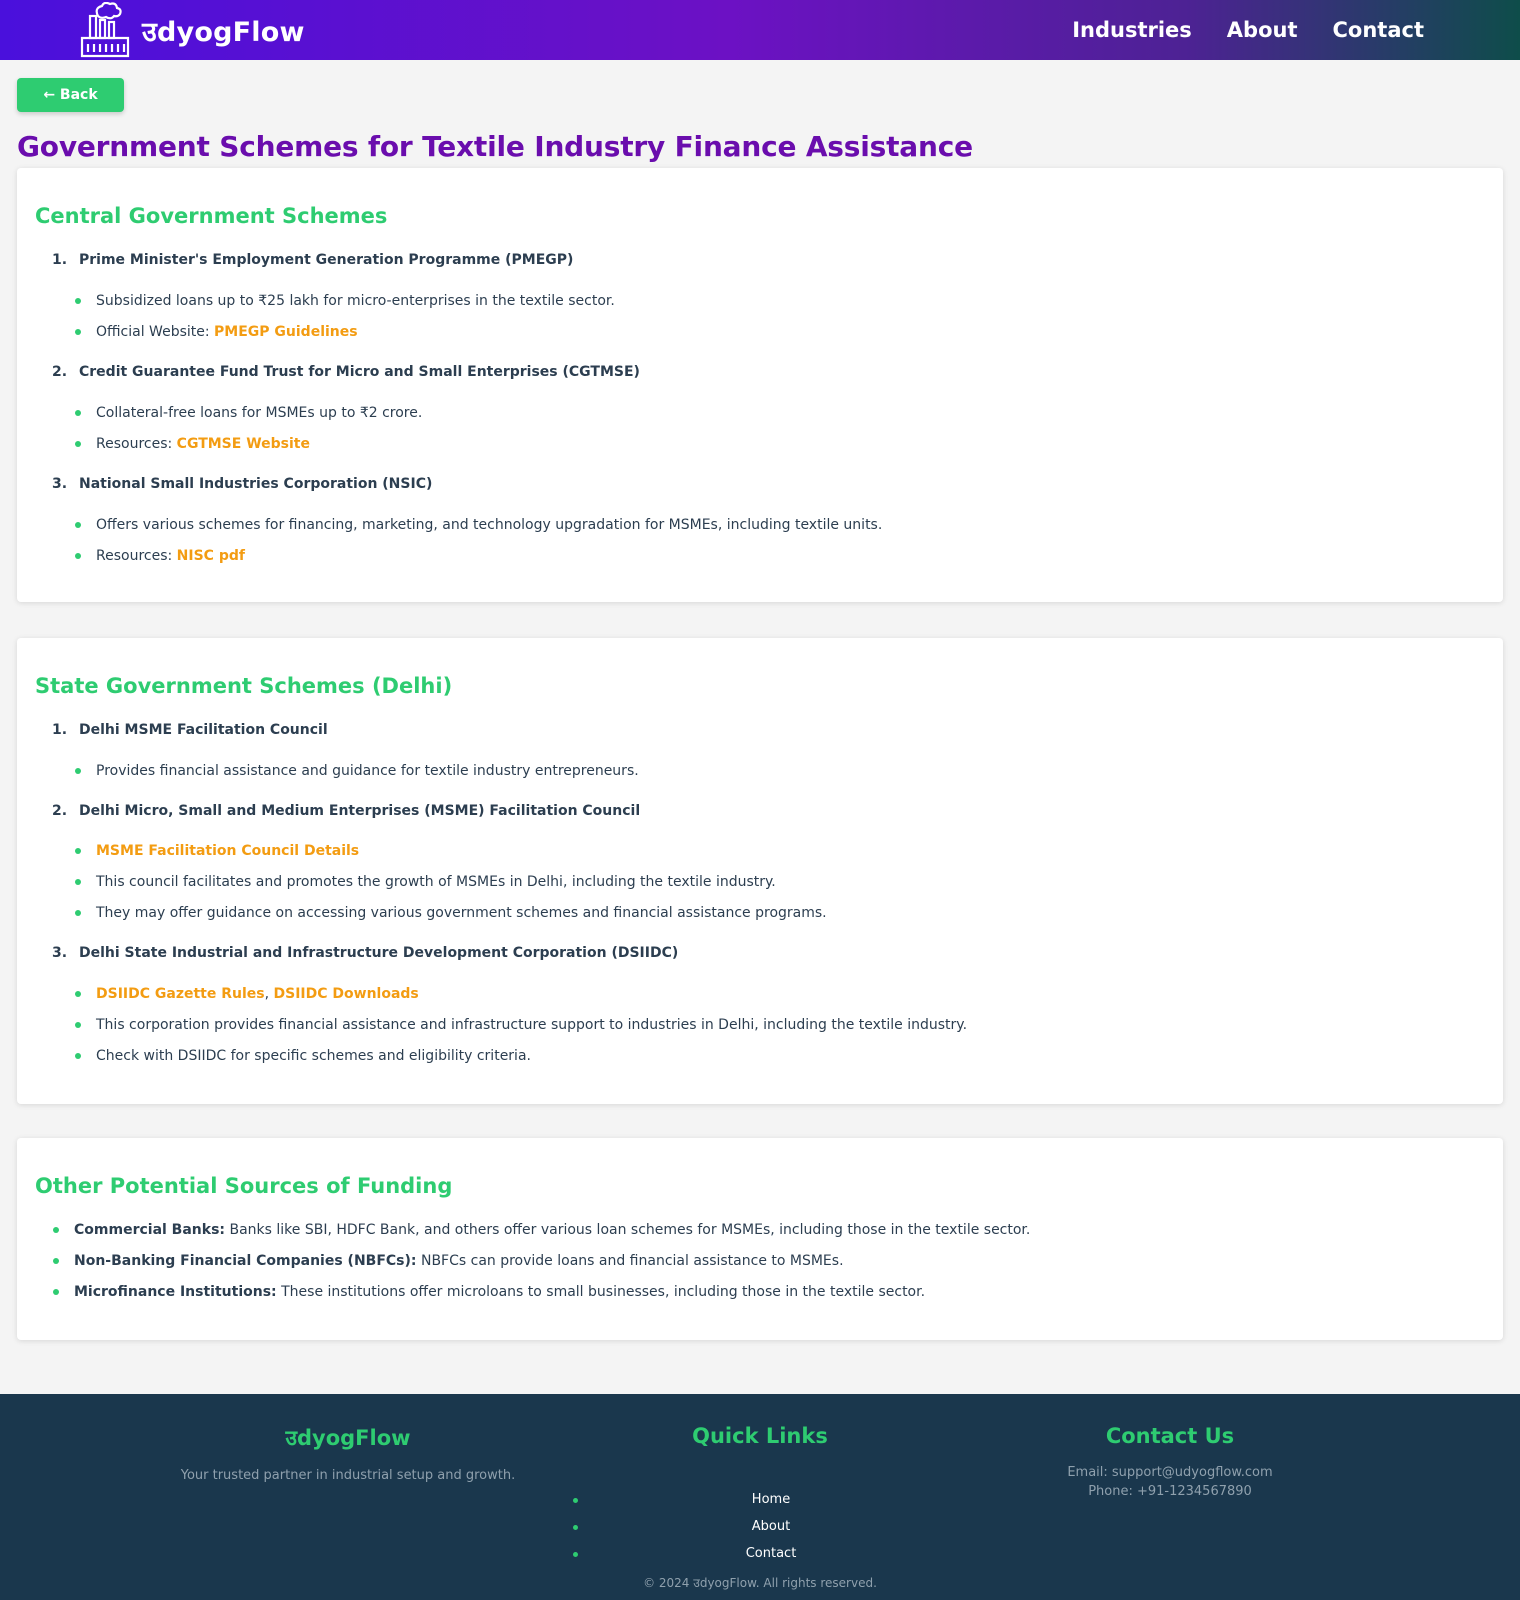 The width and height of the screenshot is (1520, 1600). I want to click on copyright: © 2024 उdyogFlow. All rights reserved., so click(760, 1583).